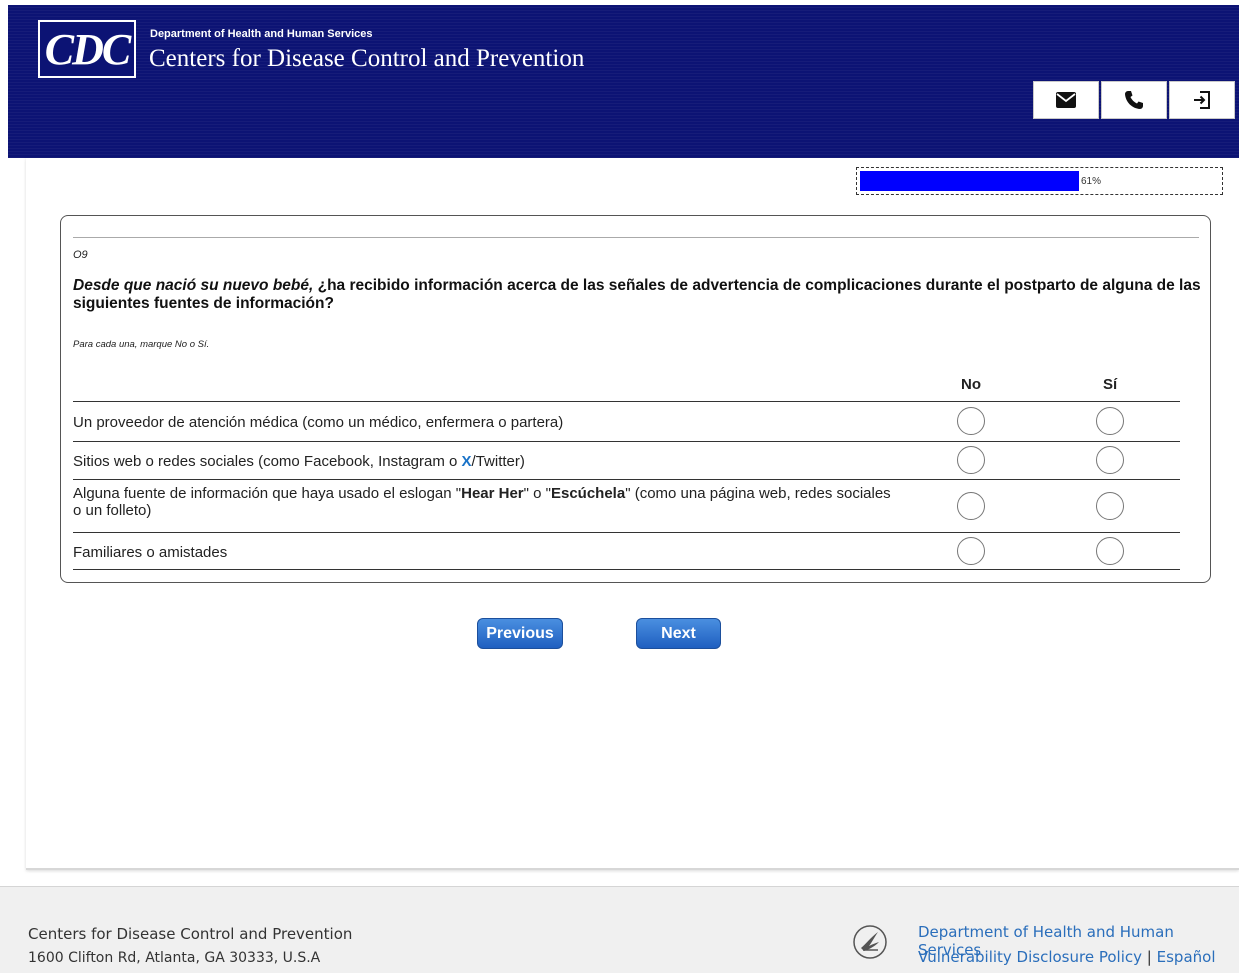 The height and width of the screenshot is (973, 1239). What do you see at coordinates (969, 181) in the screenshot?
I see `progress-fill` at bounding box center [969, 181].